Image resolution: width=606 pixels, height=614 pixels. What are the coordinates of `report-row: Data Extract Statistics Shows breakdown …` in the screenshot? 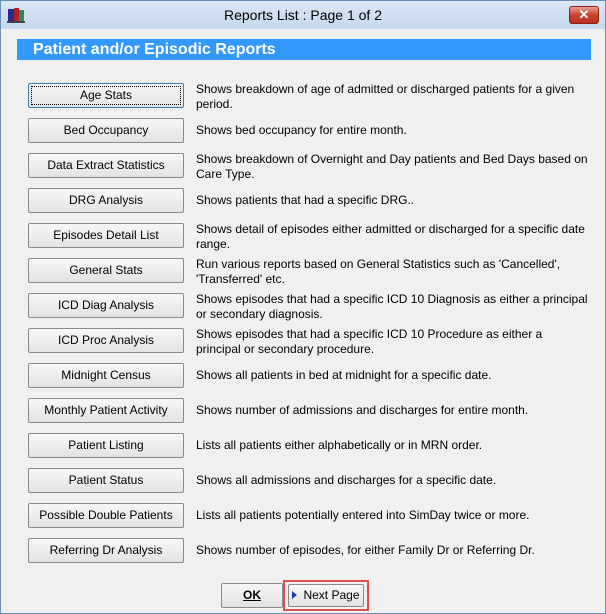 It's located at (308, 167).